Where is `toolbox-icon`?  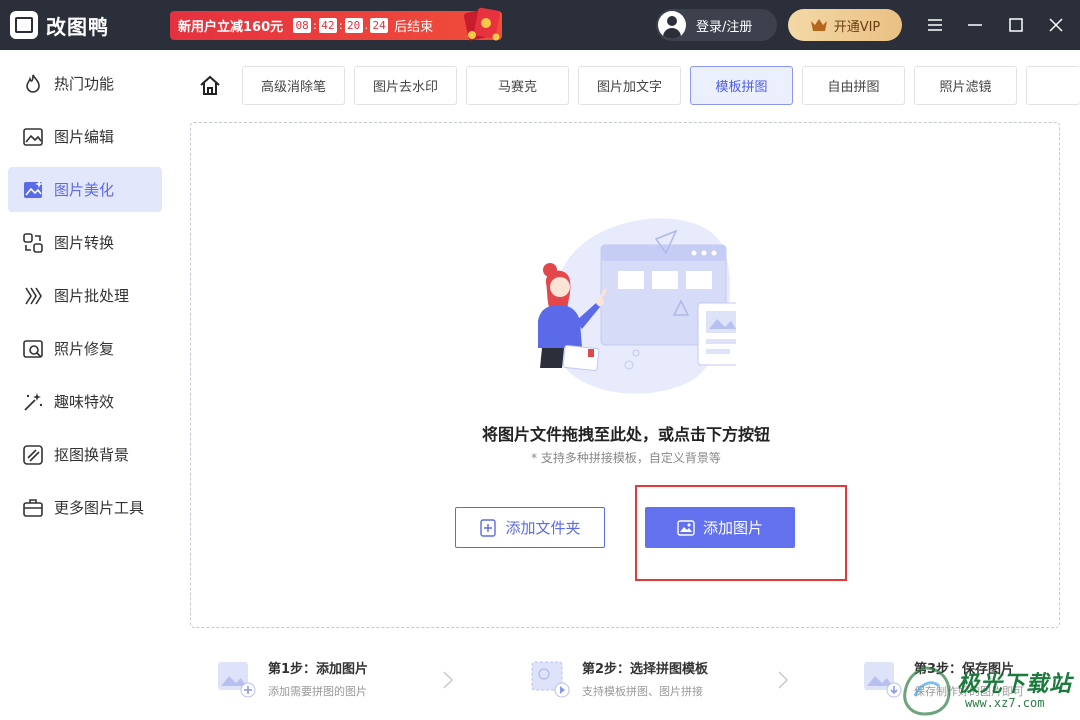 toolbox-icon is located at coordinates (33, 507).